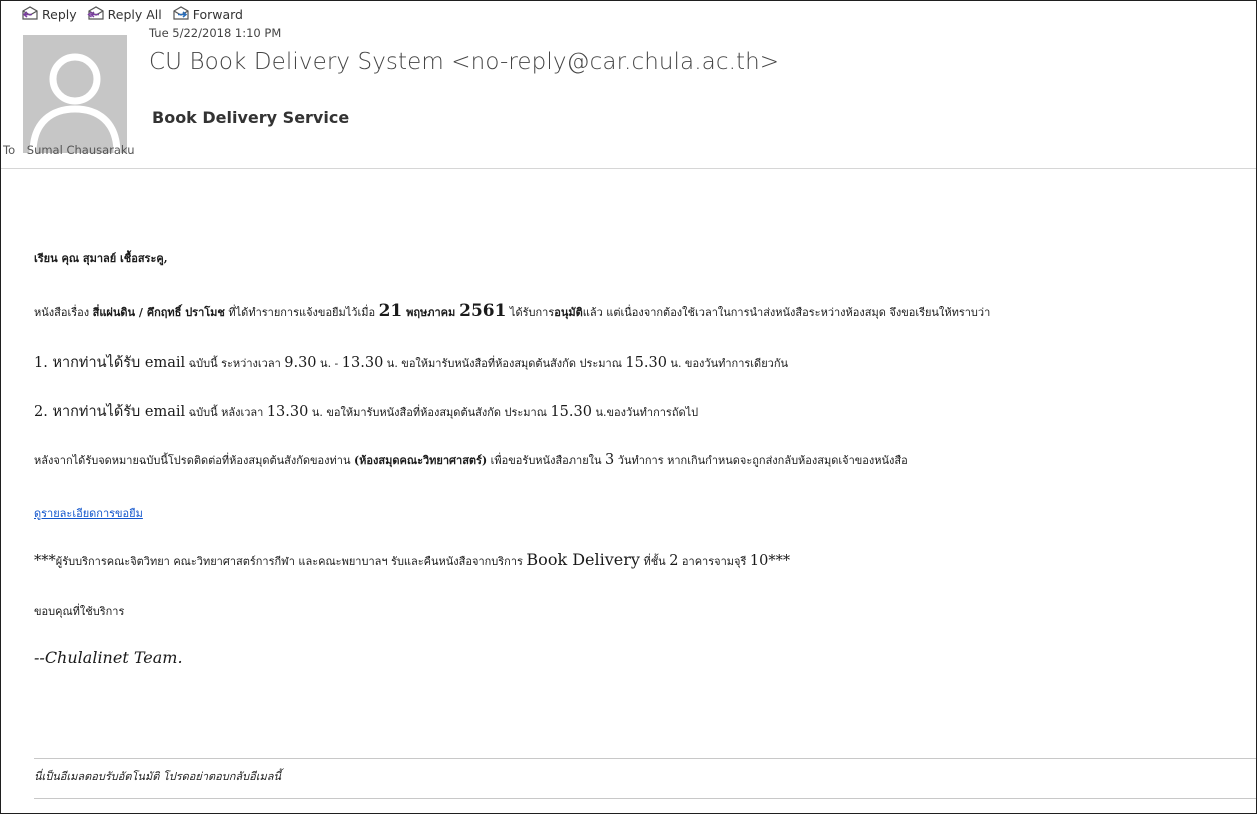  Describe the element at coordinates (727, 363) in the screenshot. I see `item1-text-e: น. ของวันทำการเดียวกัน` at that location.